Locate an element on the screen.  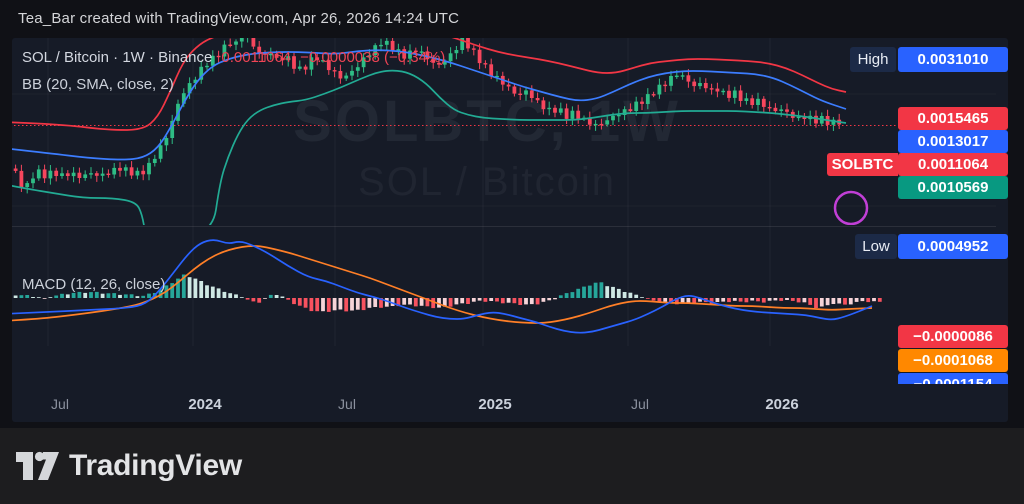
tradingview-wordmark: TradingView is located at coordinates (155, 466).